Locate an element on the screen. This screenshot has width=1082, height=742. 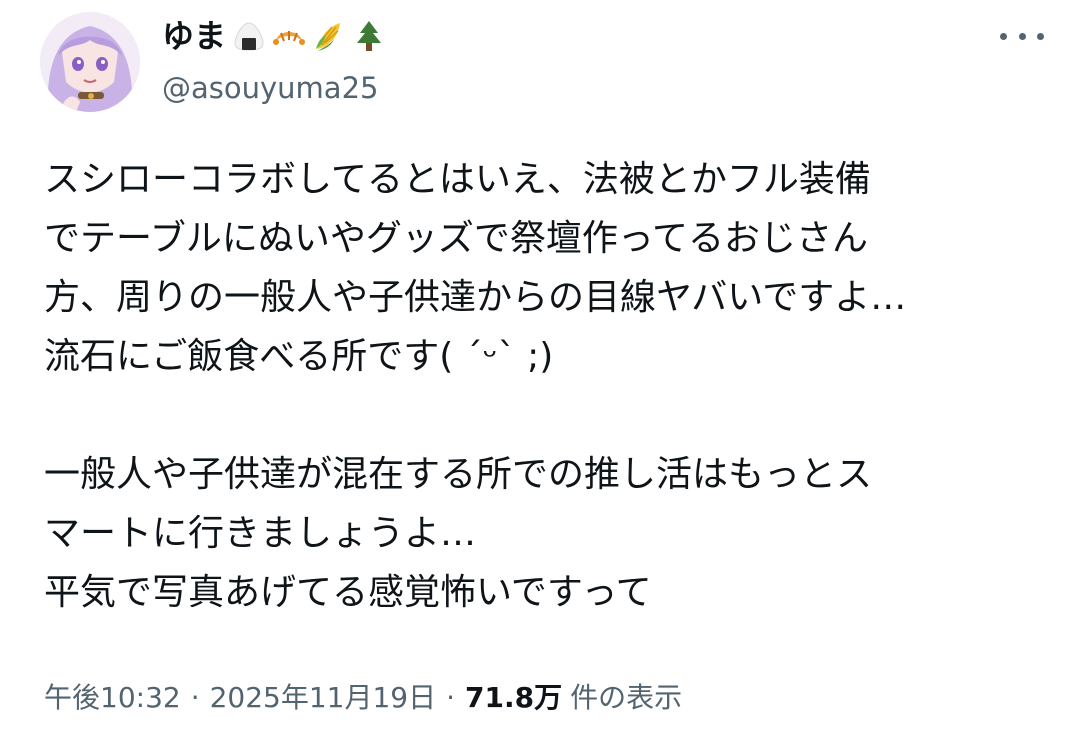
tweet-line: 流石にご飯食べる所です( ´ᵕ` ;) is located at coordinates (299, 356).